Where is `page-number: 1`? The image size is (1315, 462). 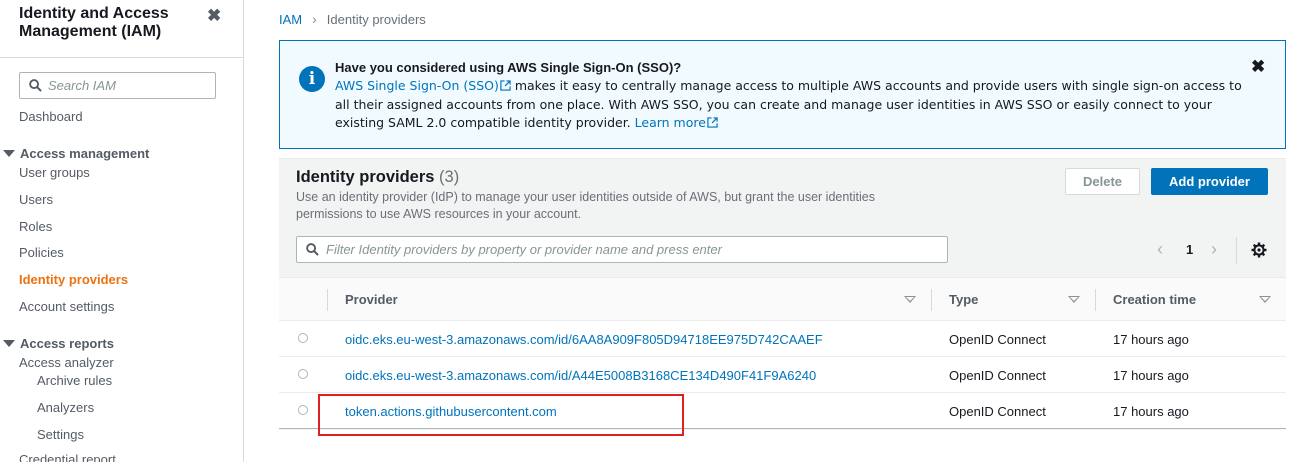 page-number: 1 is located at coordinates (1189, 249).